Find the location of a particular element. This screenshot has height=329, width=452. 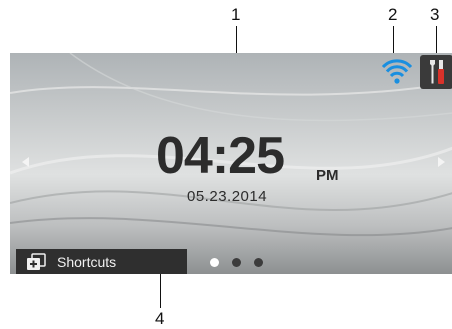

shortcuts-button: Shortcuts is located at coordinates (101, 261).